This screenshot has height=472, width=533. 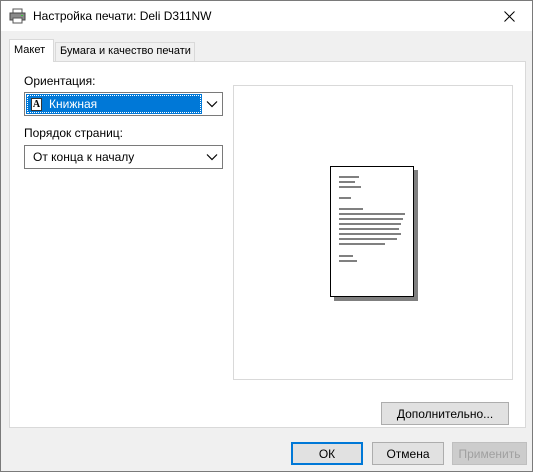 I want to click on orientation-label: Ориентация:, so click(x=60, y=81).